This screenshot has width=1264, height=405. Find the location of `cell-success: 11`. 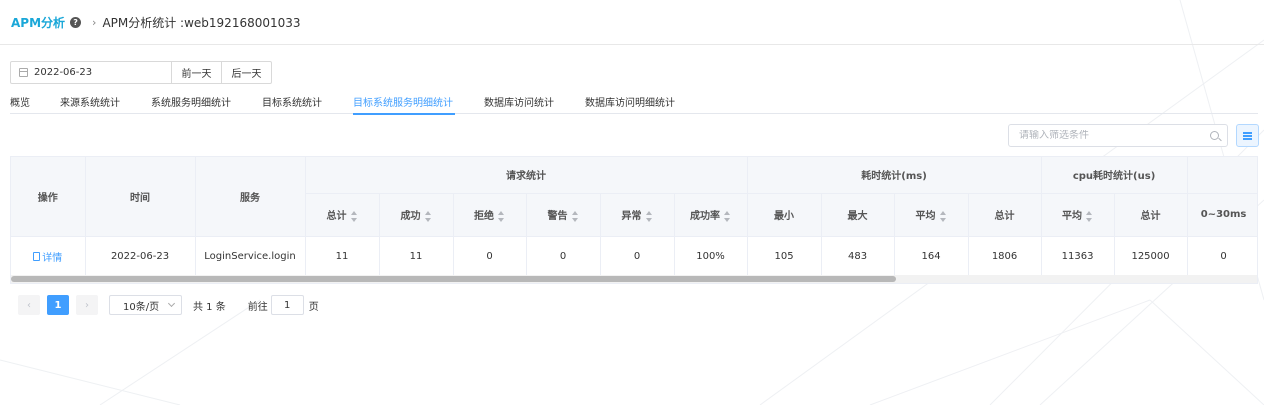

cell-success: 11 is located at coordinates (416, 256).